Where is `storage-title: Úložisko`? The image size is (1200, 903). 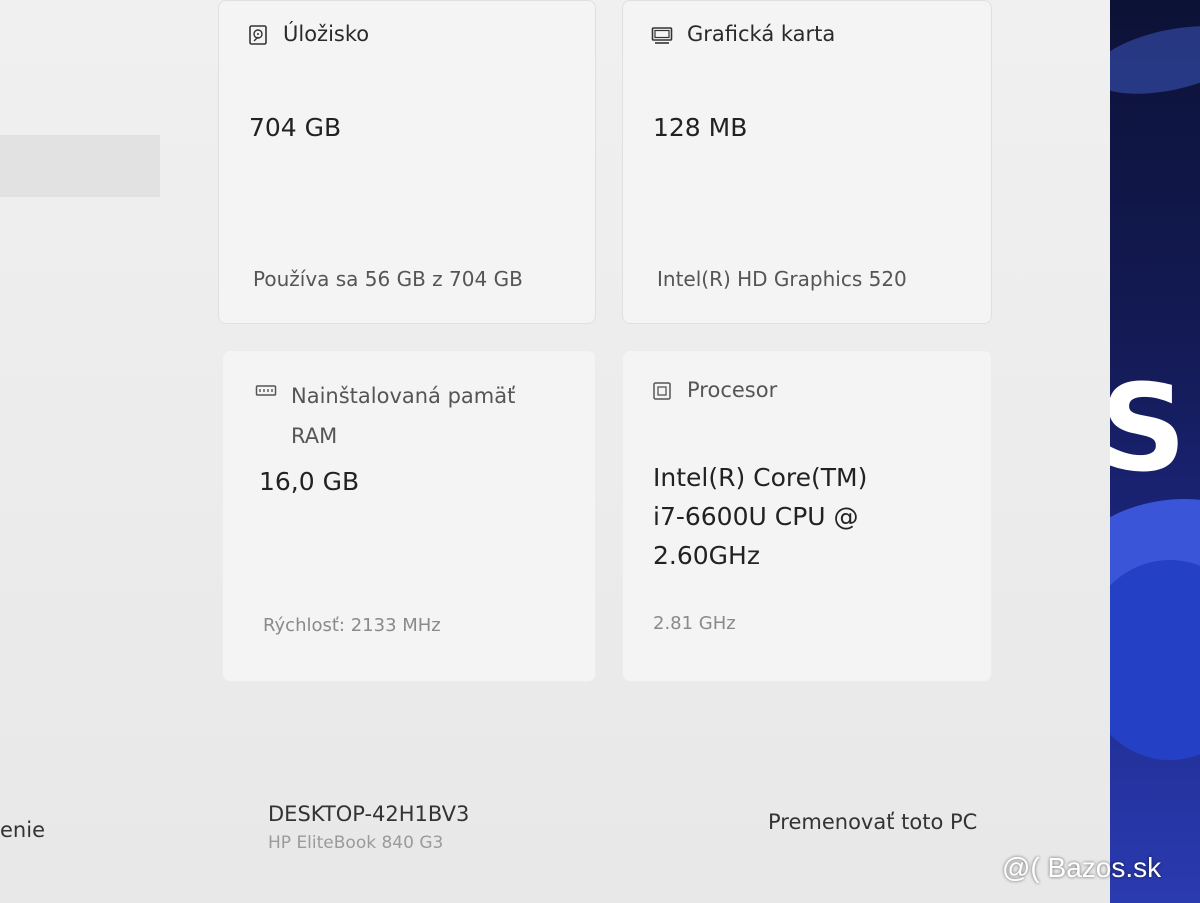
storage-title: Úložisko is located at coordinates (326, 34).